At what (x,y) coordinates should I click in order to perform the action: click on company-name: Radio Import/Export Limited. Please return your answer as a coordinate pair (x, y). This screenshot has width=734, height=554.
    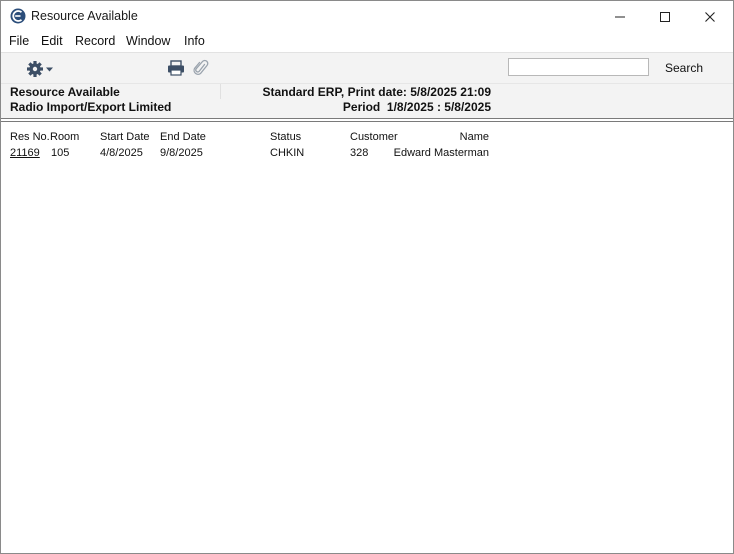
    Looking at the image, I should click on (91, 107).